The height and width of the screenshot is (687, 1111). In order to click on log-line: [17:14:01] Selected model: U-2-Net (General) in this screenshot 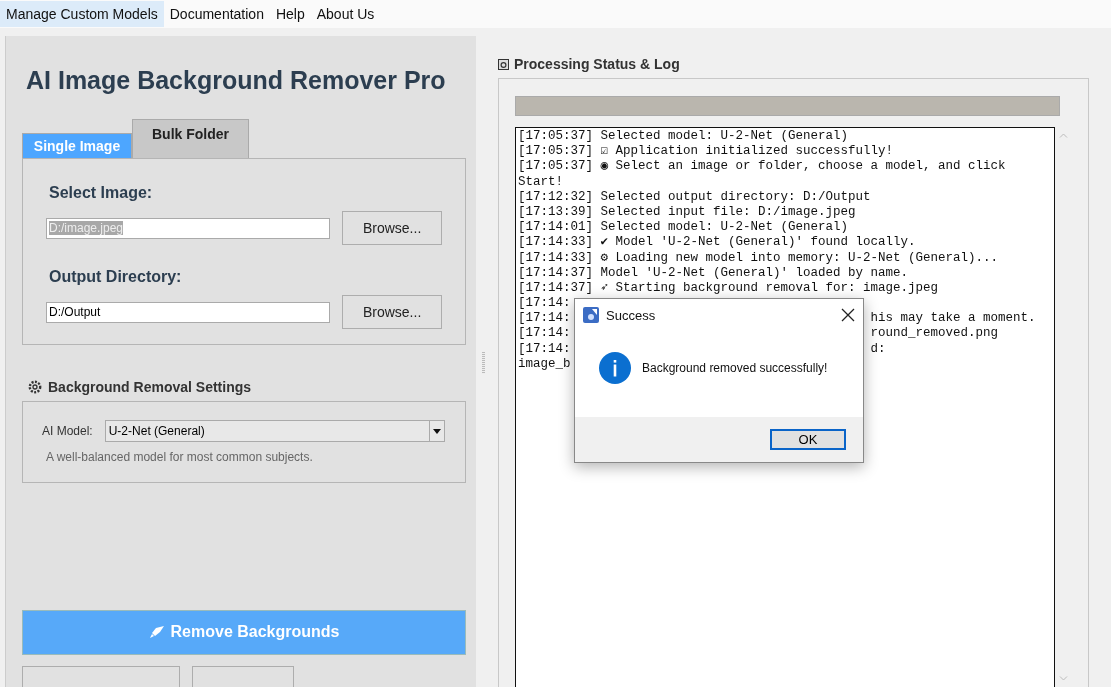, I will do `click(683, 228)`.